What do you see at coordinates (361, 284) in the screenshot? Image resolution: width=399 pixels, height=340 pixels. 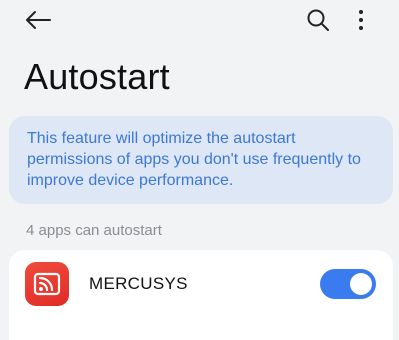 I see `toggle-knob` at bounding box center [361, 284].